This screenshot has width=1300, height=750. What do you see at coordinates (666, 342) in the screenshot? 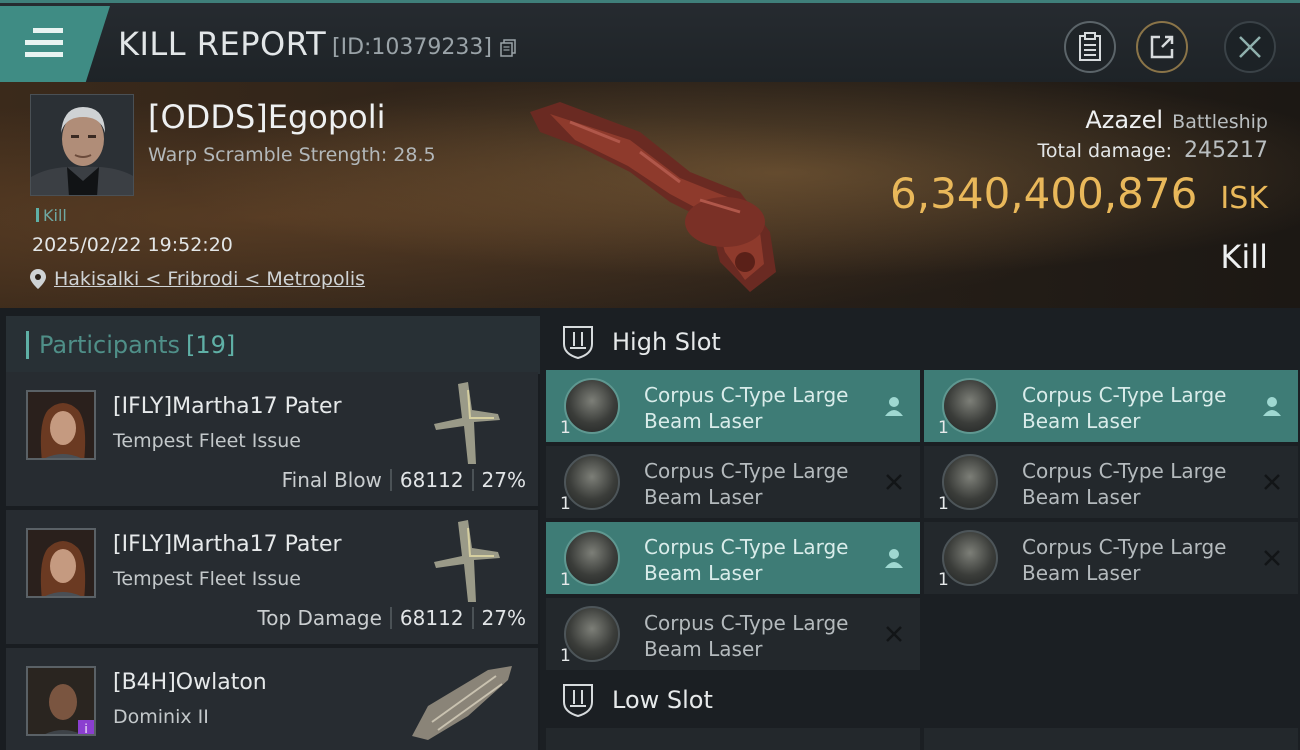
I see `high-slot-label: High Slot` at bounding box center [666, 342].